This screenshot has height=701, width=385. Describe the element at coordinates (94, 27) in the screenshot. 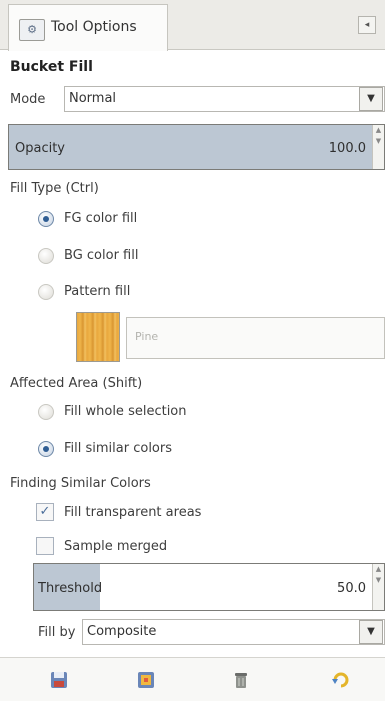

I see `tab-label: Tool Options` at that location.